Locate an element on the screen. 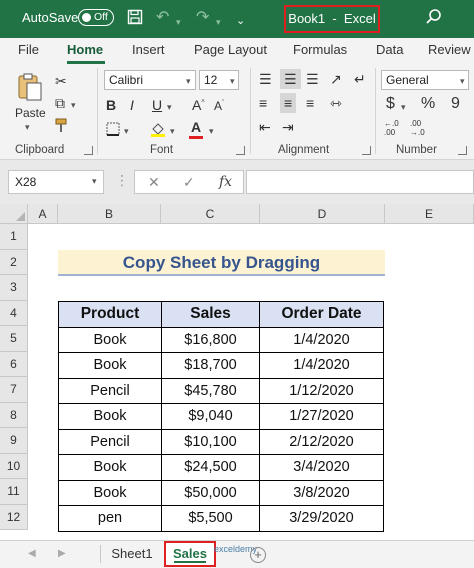 The width and height of the screenshot is (474, 568). middle-align-icon: ☰ is located at coordinates (290, 79).